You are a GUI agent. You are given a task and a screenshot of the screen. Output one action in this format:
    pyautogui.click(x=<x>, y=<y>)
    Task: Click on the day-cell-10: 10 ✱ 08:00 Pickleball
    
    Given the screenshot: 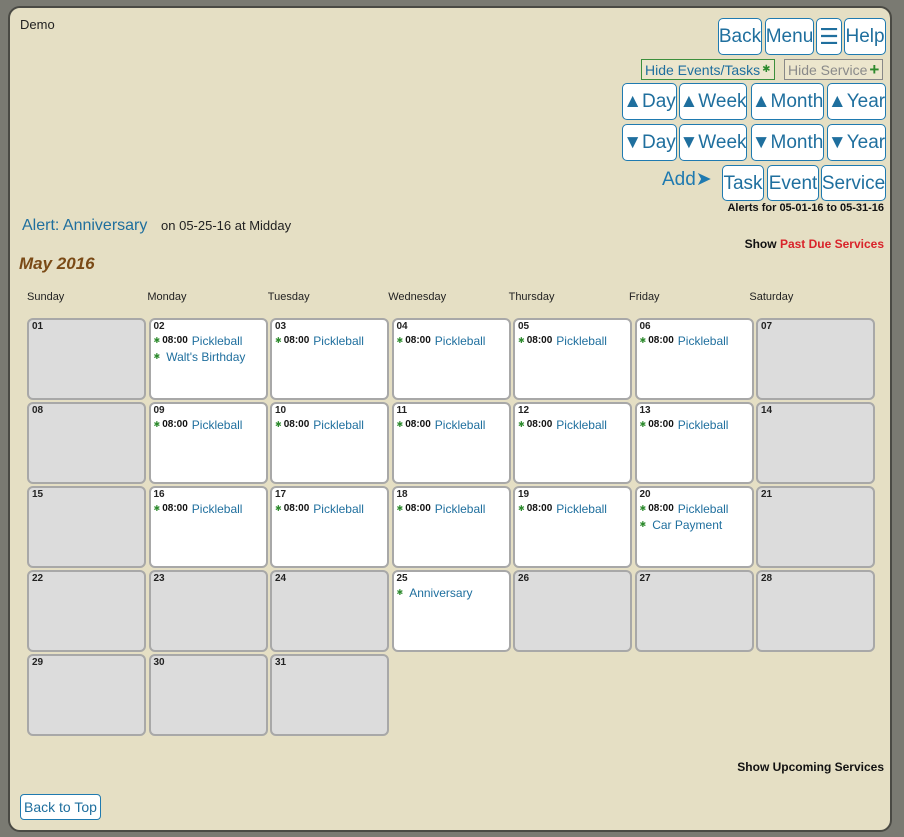 What is the action you would take?
    pyautogui.click(x=329, y=443)
    